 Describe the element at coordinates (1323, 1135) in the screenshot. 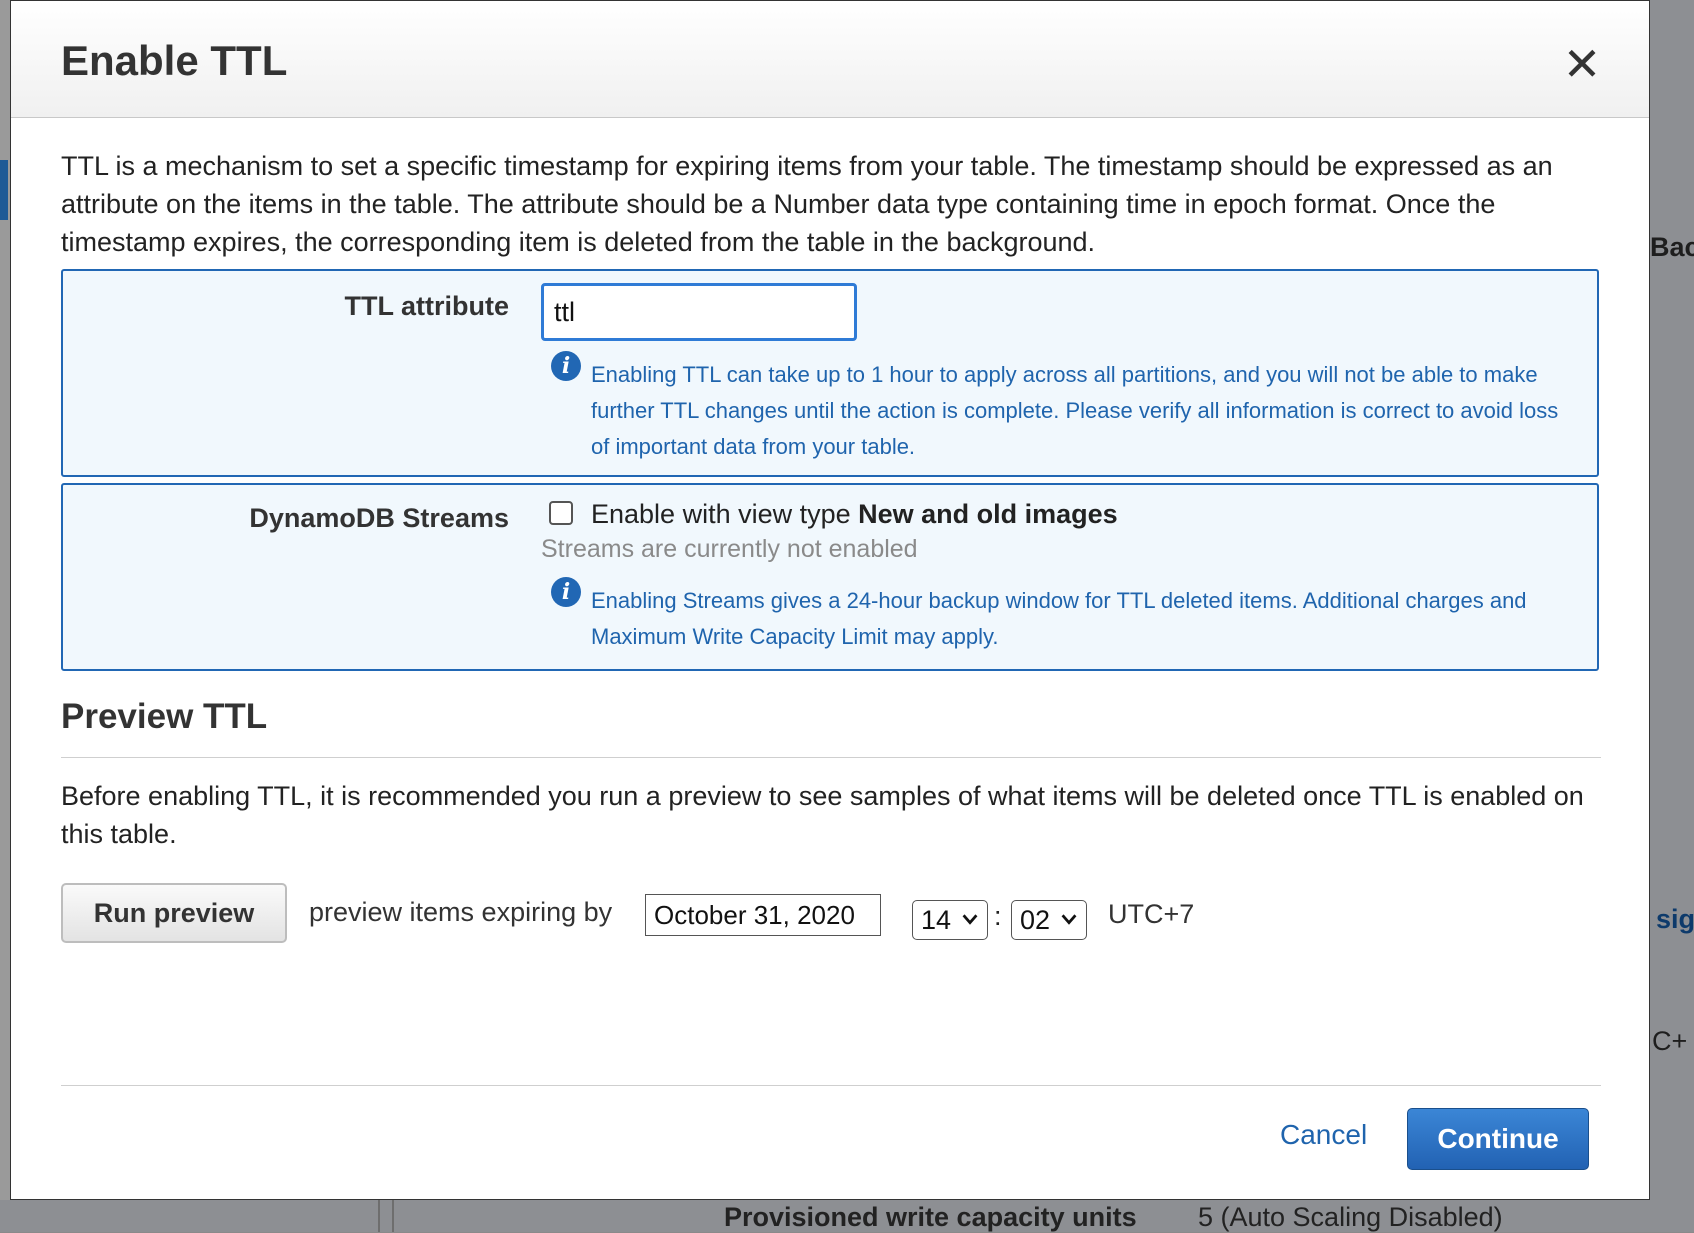

I see `cancel-button: Cancel` at that location.